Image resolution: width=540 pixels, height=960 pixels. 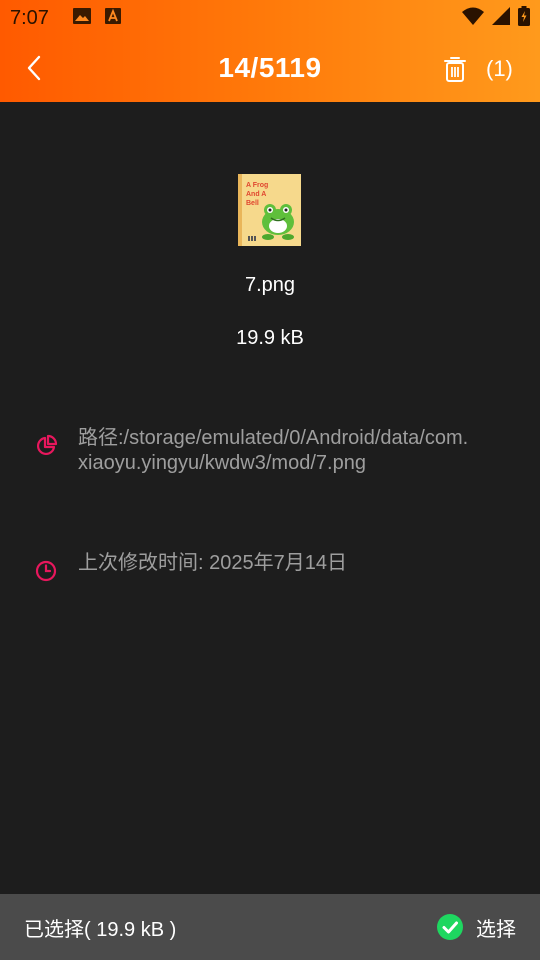 I want to click on modified-date: 上次修改时间: 2025年7月14日, so click(x=212, y=563).